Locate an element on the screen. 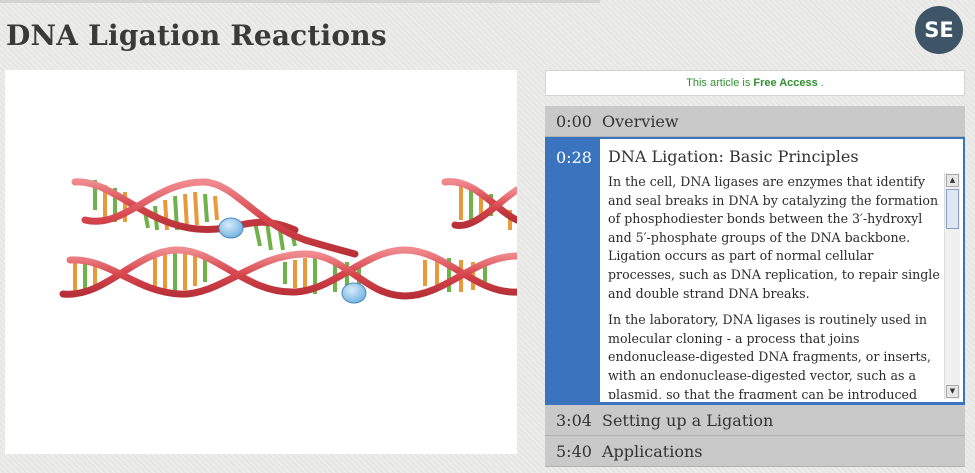 This screenshot has width=975, height=473. access-prefix: This article is is located at coordinates (718, 83).